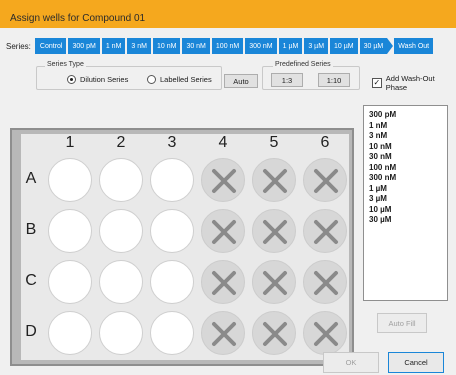 The width and height of the screenshot is (456, 375). I want to click on cancel-button: Cancel, so click(416, 362).